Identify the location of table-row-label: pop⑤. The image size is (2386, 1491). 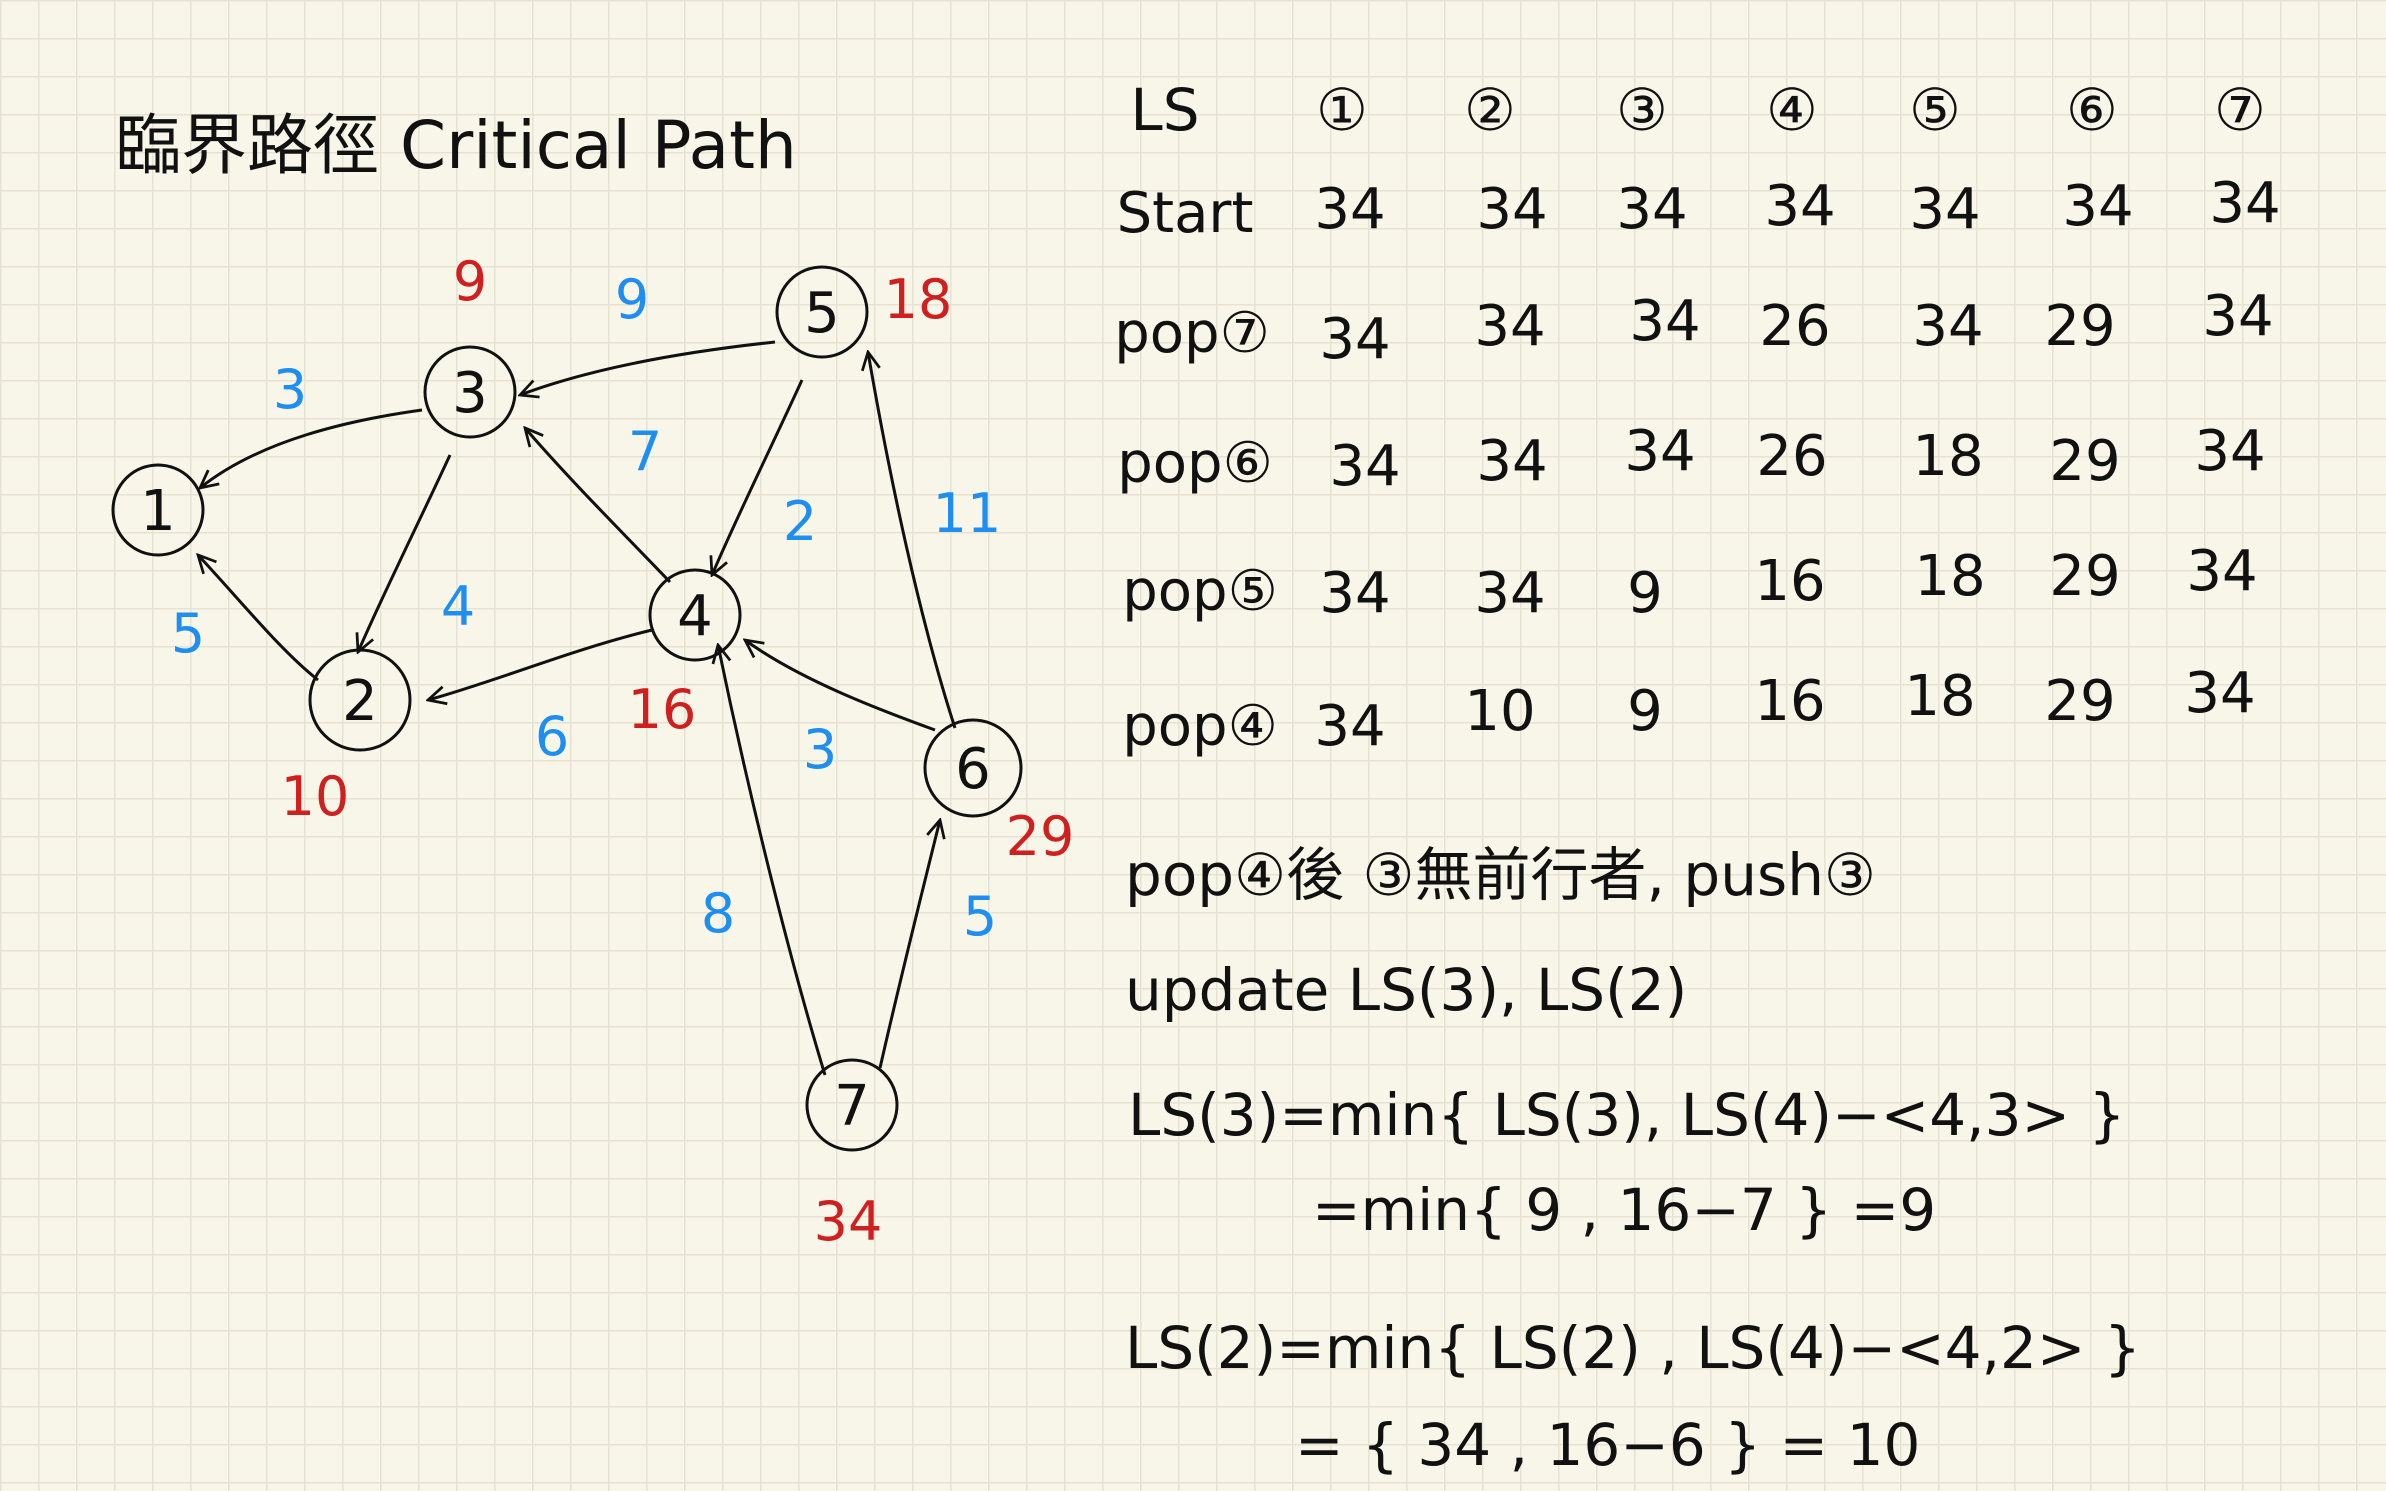
(1200, 591).